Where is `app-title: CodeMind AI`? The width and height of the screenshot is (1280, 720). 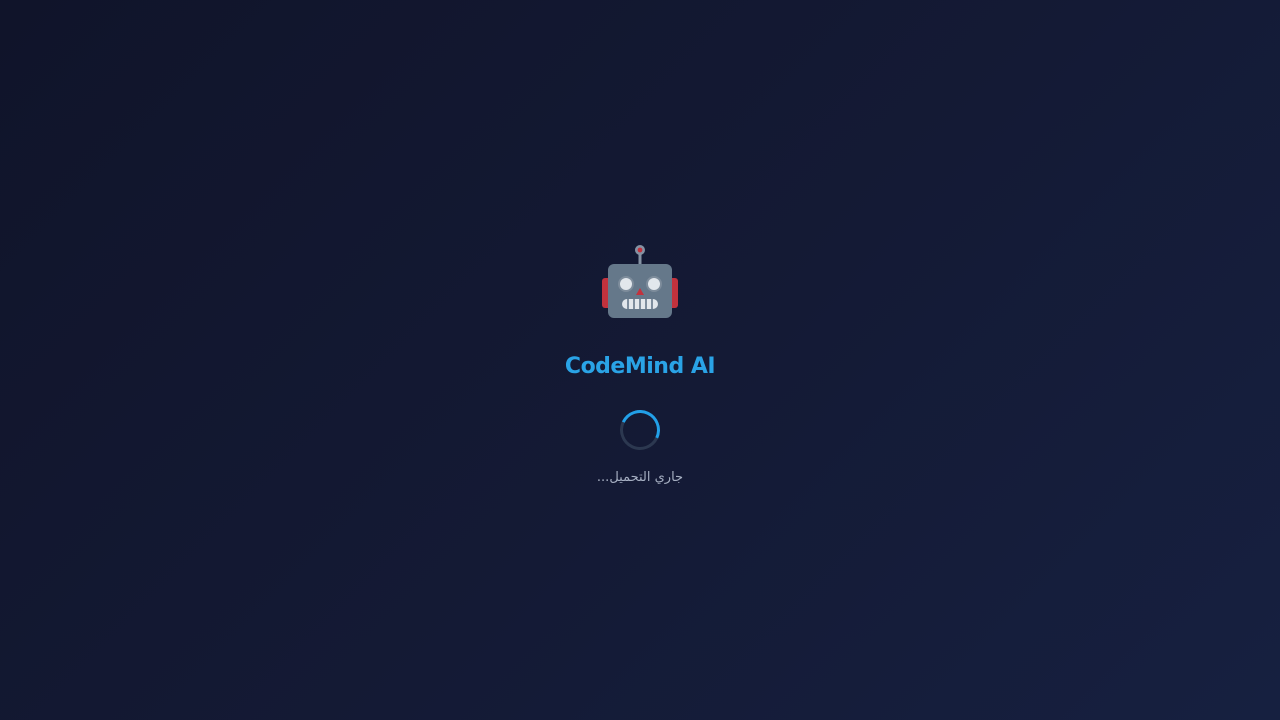 app-title: CodeMind AI is located at coordinates (640, 366).